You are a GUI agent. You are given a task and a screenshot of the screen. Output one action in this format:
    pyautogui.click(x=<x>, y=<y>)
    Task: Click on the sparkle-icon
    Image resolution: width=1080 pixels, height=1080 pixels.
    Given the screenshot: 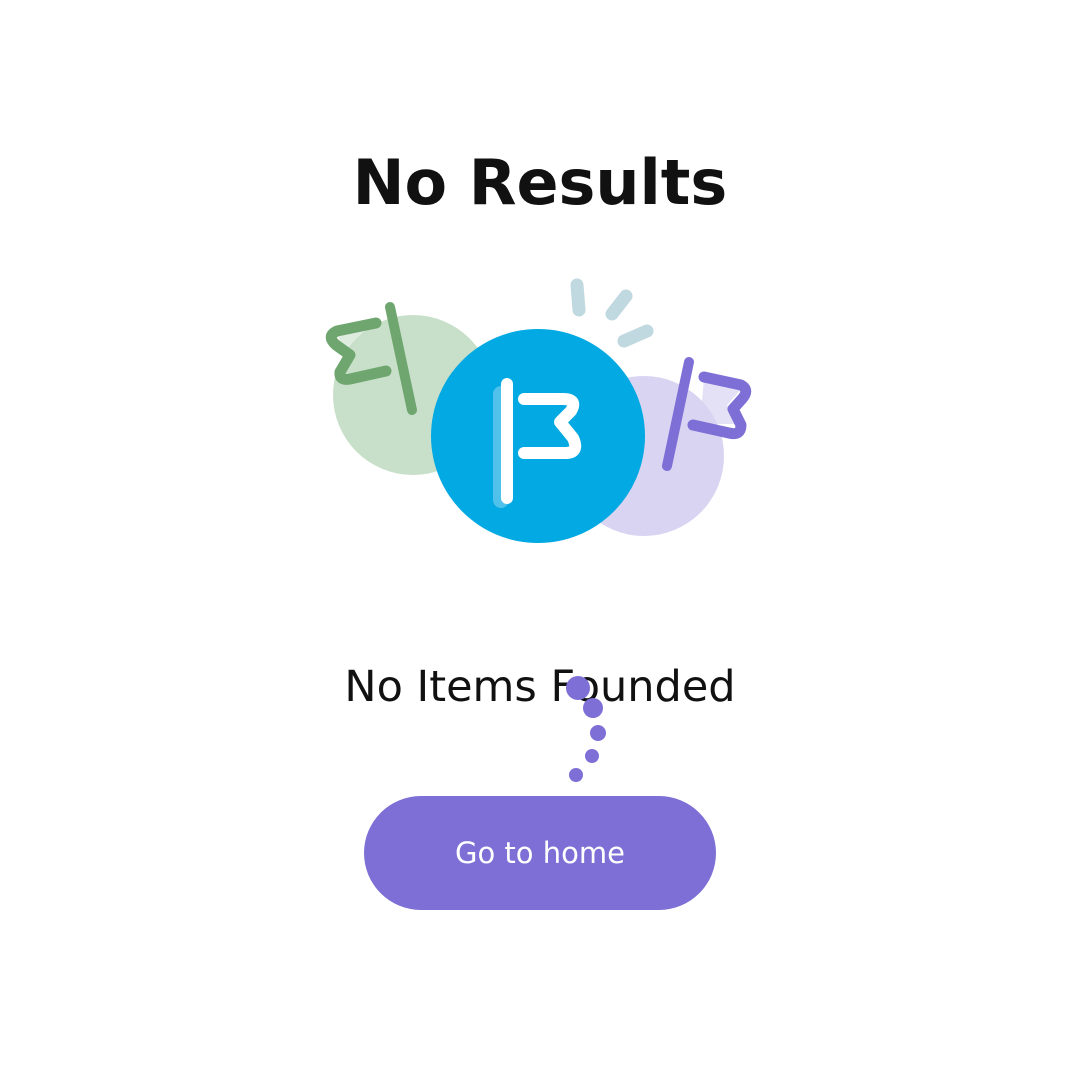 What is the action you would take?
    pyautogui.click(x=612, y=313)
    